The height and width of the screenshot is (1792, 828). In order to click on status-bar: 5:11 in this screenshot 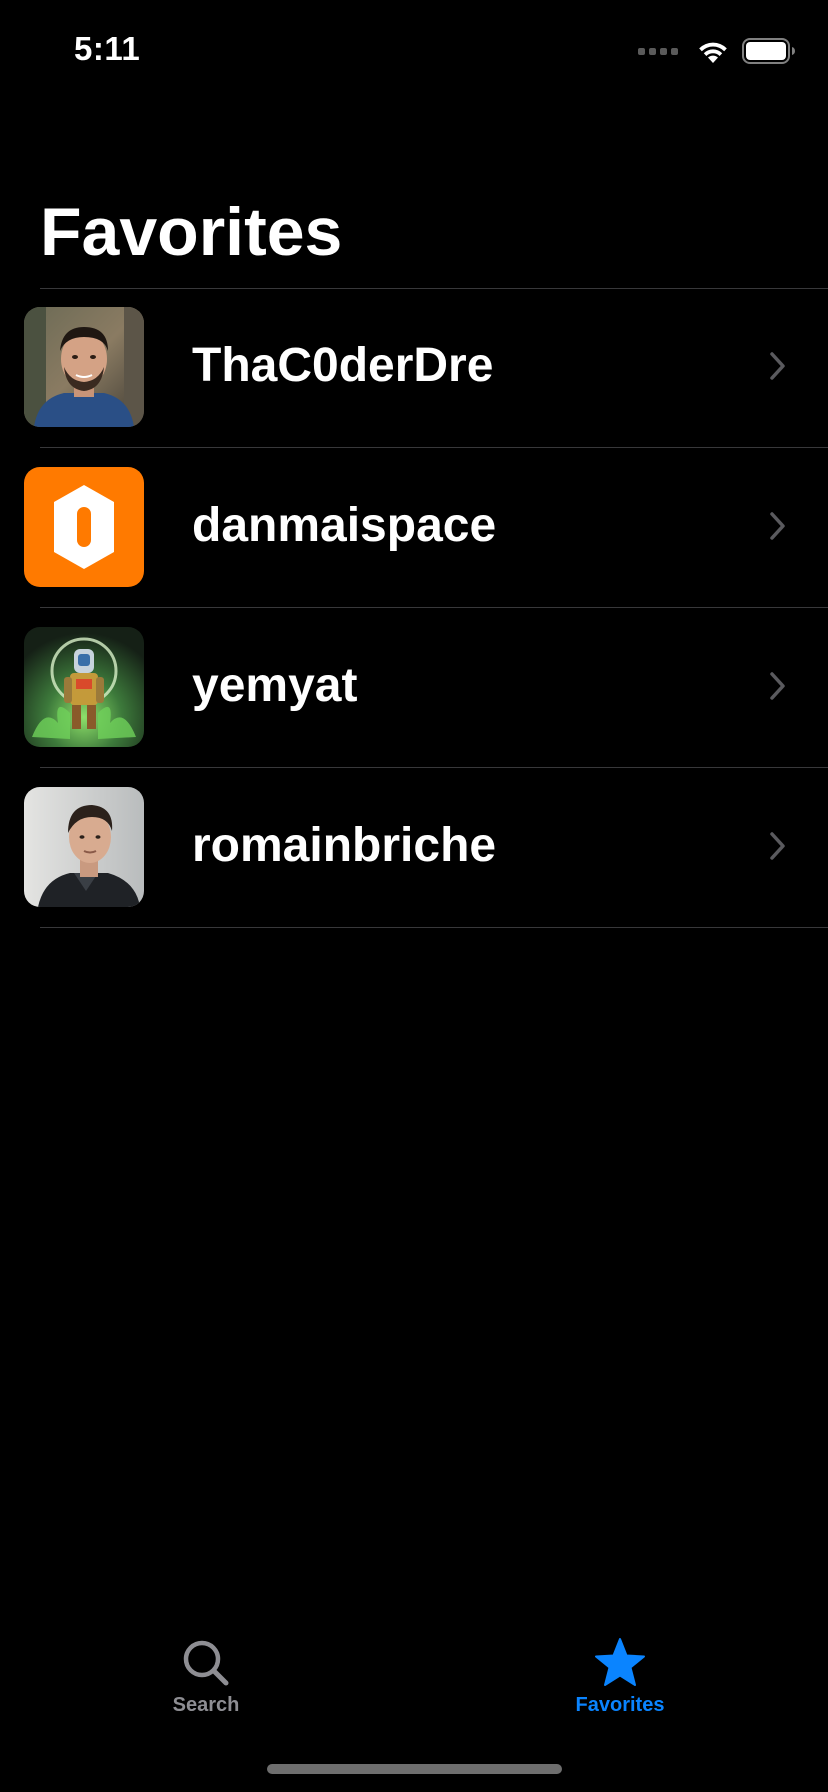, I will do `click(414, 50)`.